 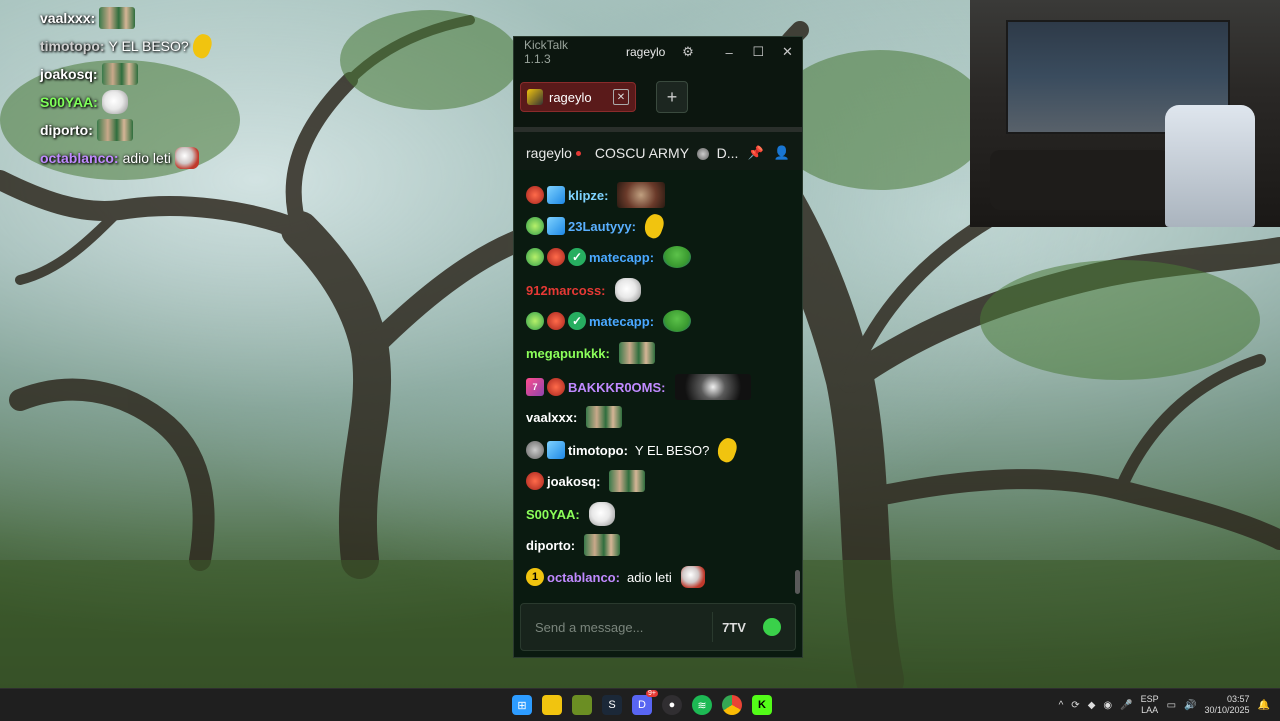 I want to click on pin-icon: 📌, so click(x=756, y=153).